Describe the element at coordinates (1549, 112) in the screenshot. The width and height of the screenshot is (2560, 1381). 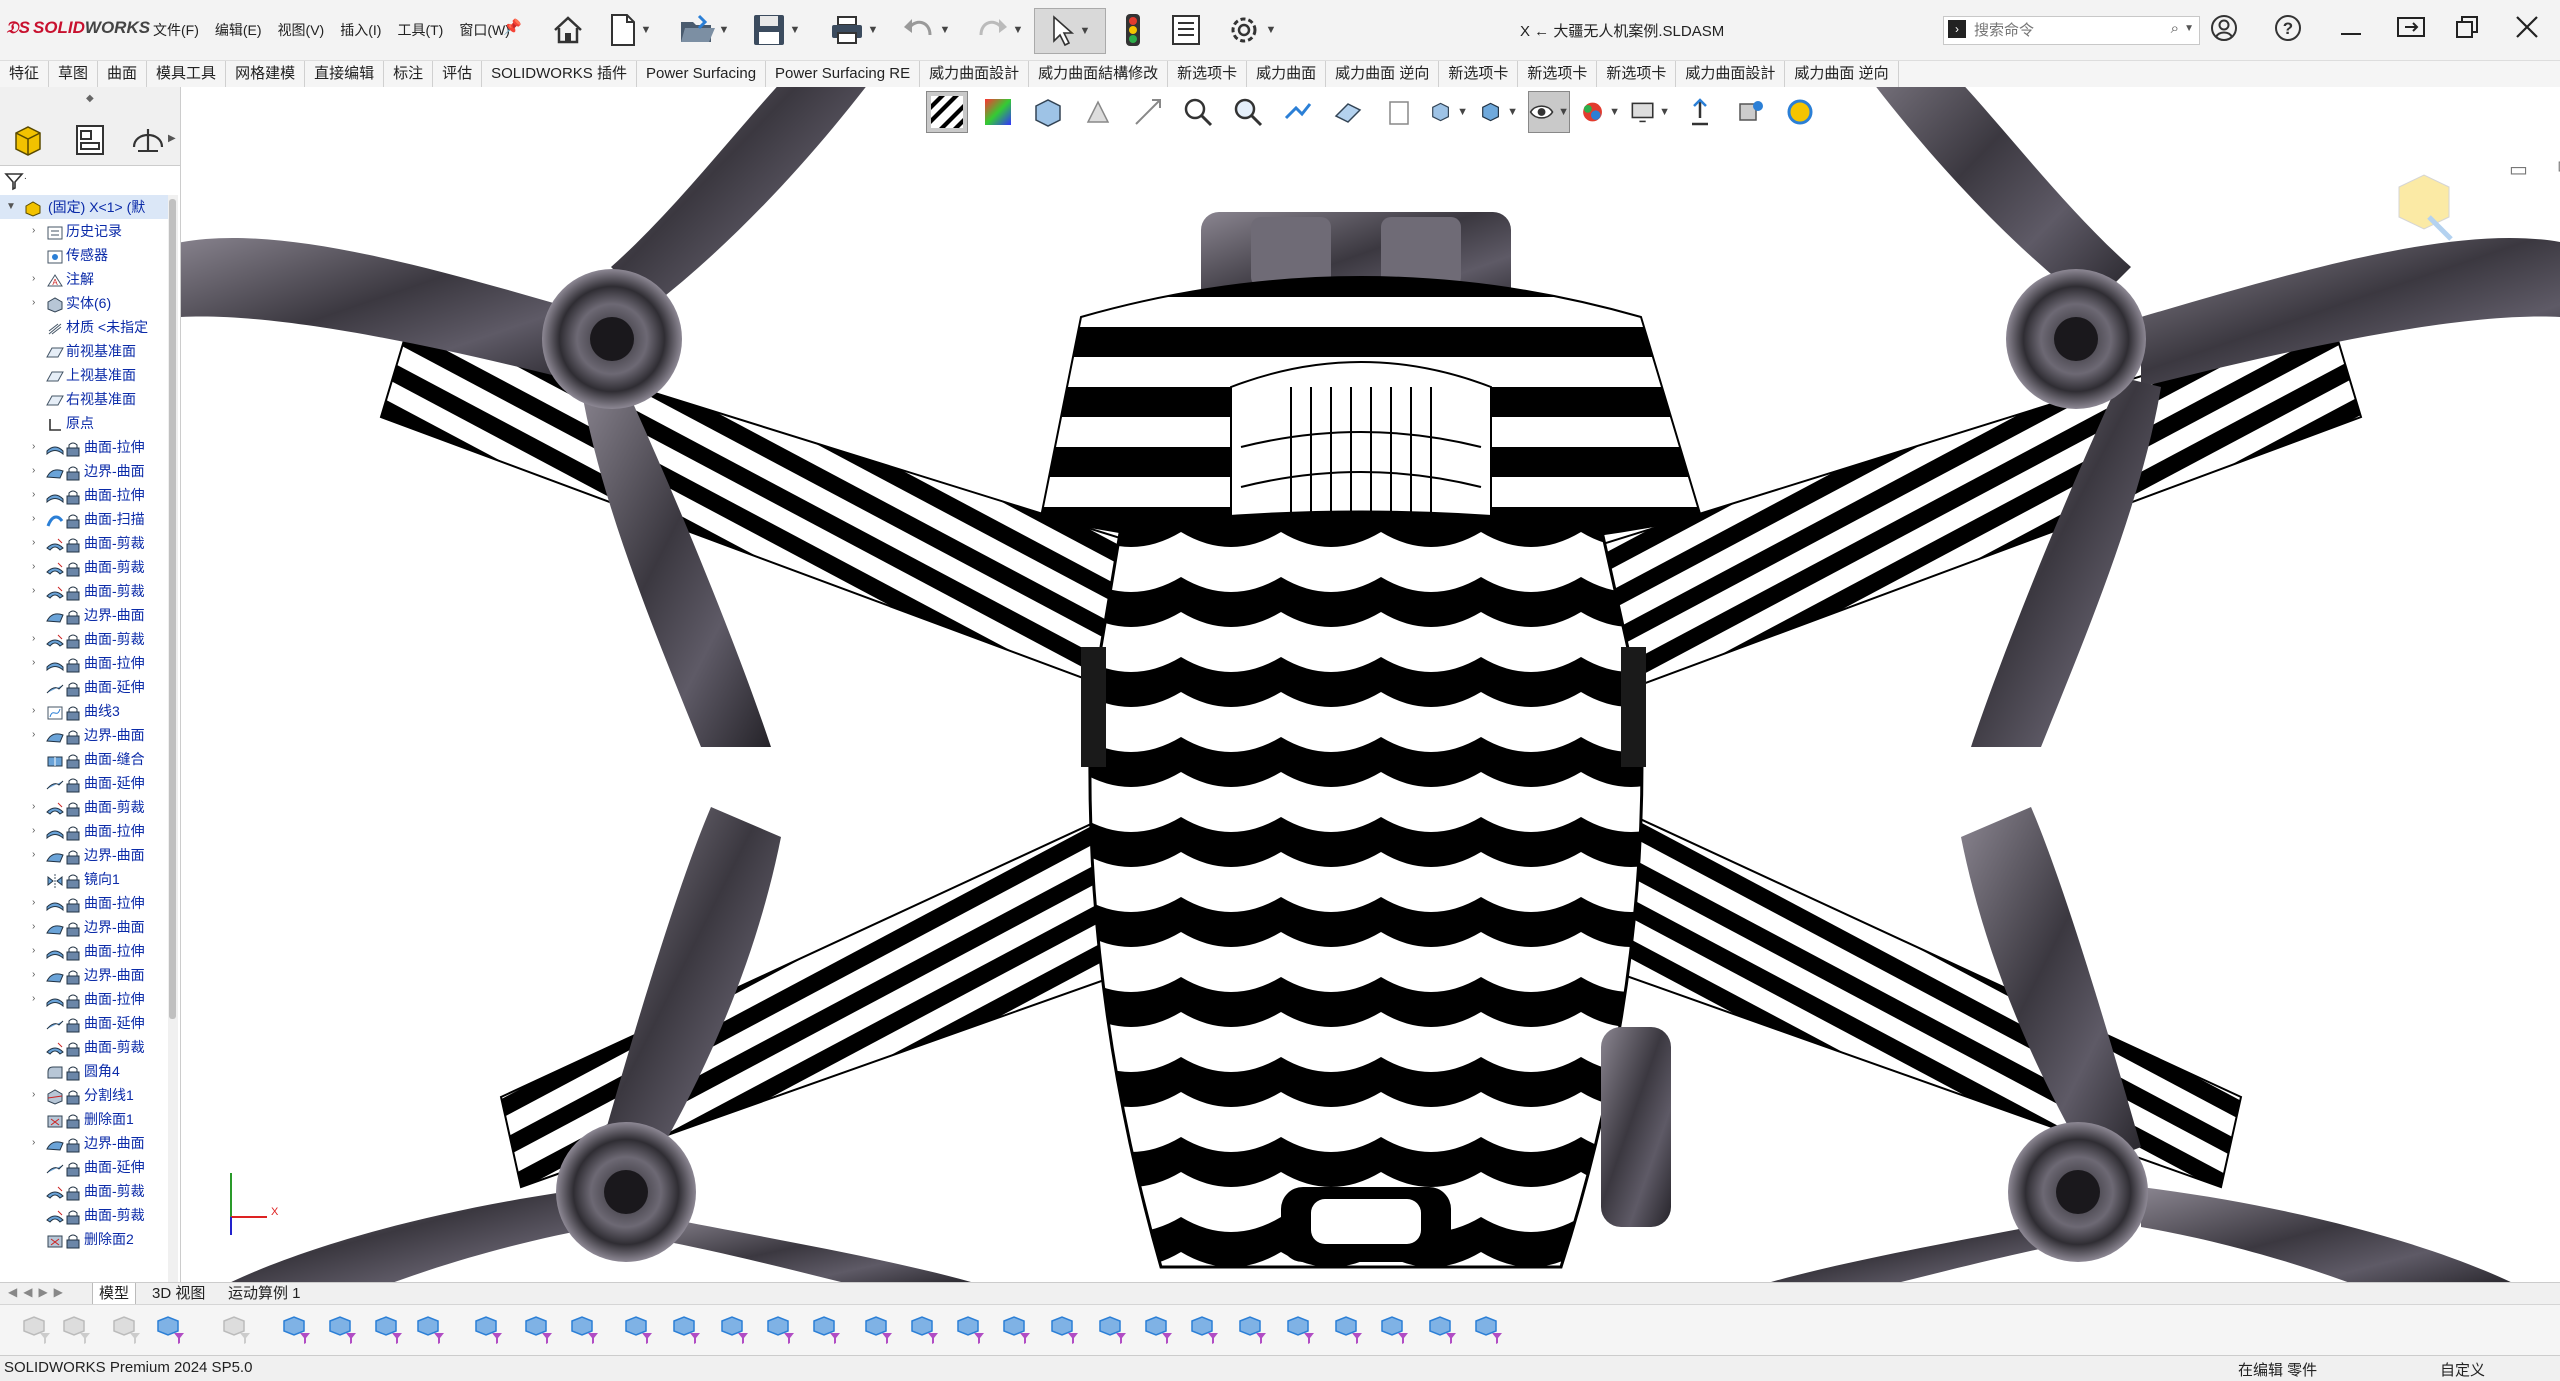
I see `hide-show-items-button: ▼` at that location.